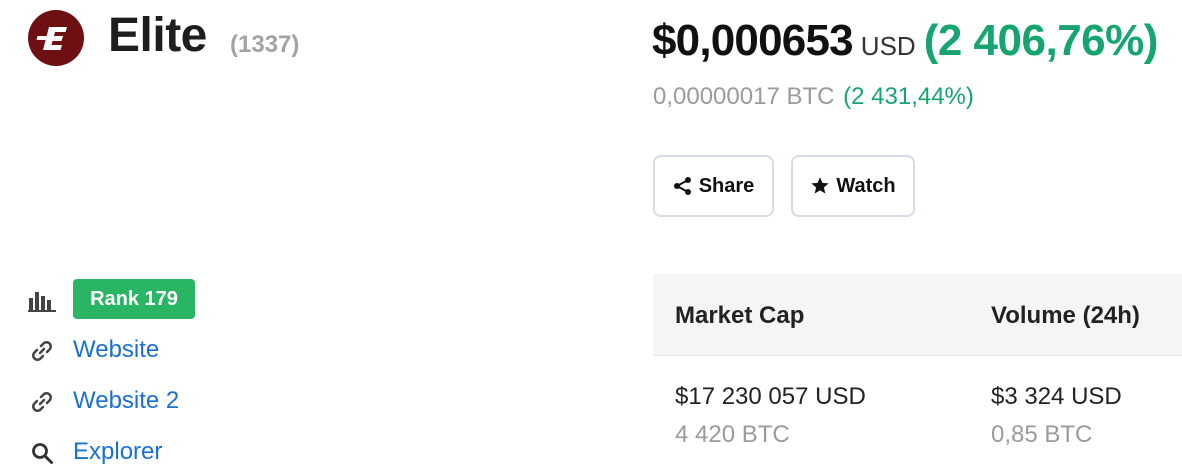 This screenshot has width=1182, height=473. I want to click on elite-logo-icon, so click(51, 38).